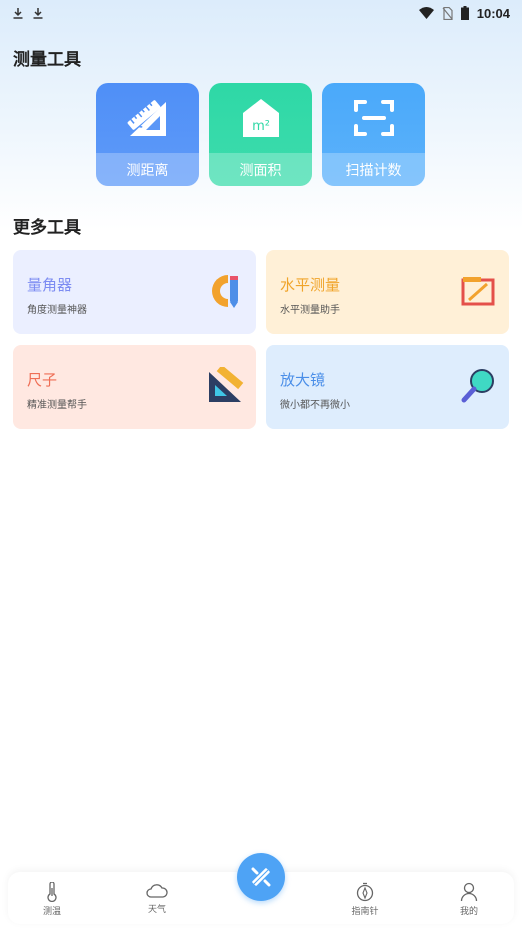 The width and height of the screenshot is (522, 928). I want to click on measure-tools-row: 测距离 m² 测面积 扫描计数, so click(260, 134).